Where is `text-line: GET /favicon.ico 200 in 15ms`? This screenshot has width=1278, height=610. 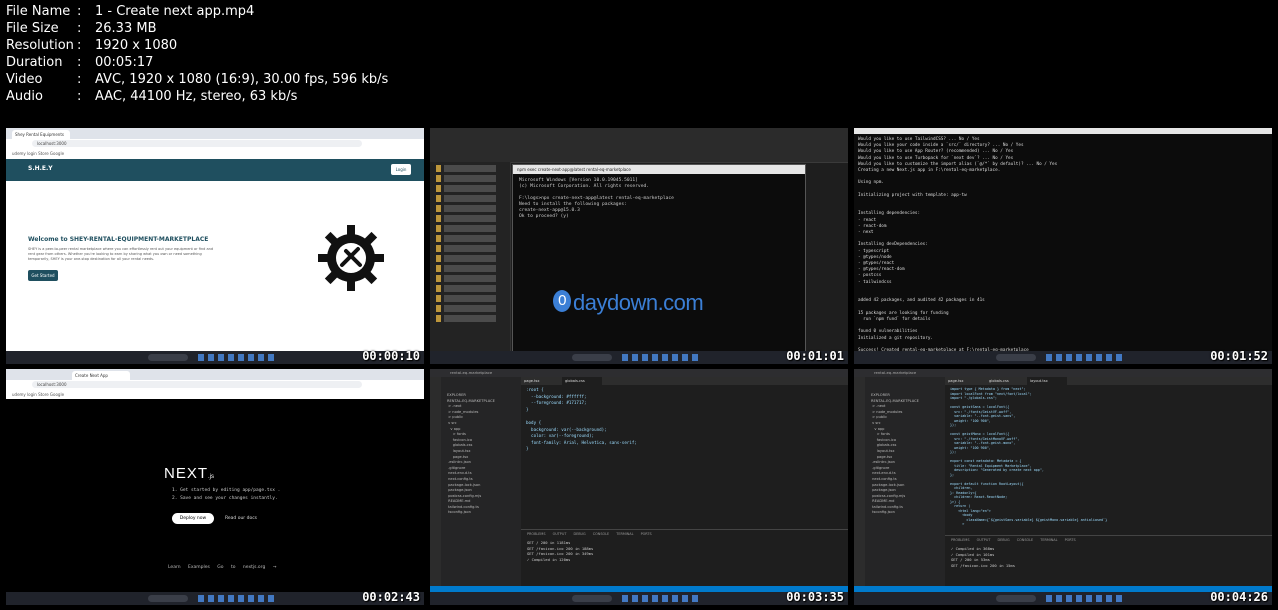
text-line: GET /favicon.ico 200 in 15ms is located at coordinates (983, 565).